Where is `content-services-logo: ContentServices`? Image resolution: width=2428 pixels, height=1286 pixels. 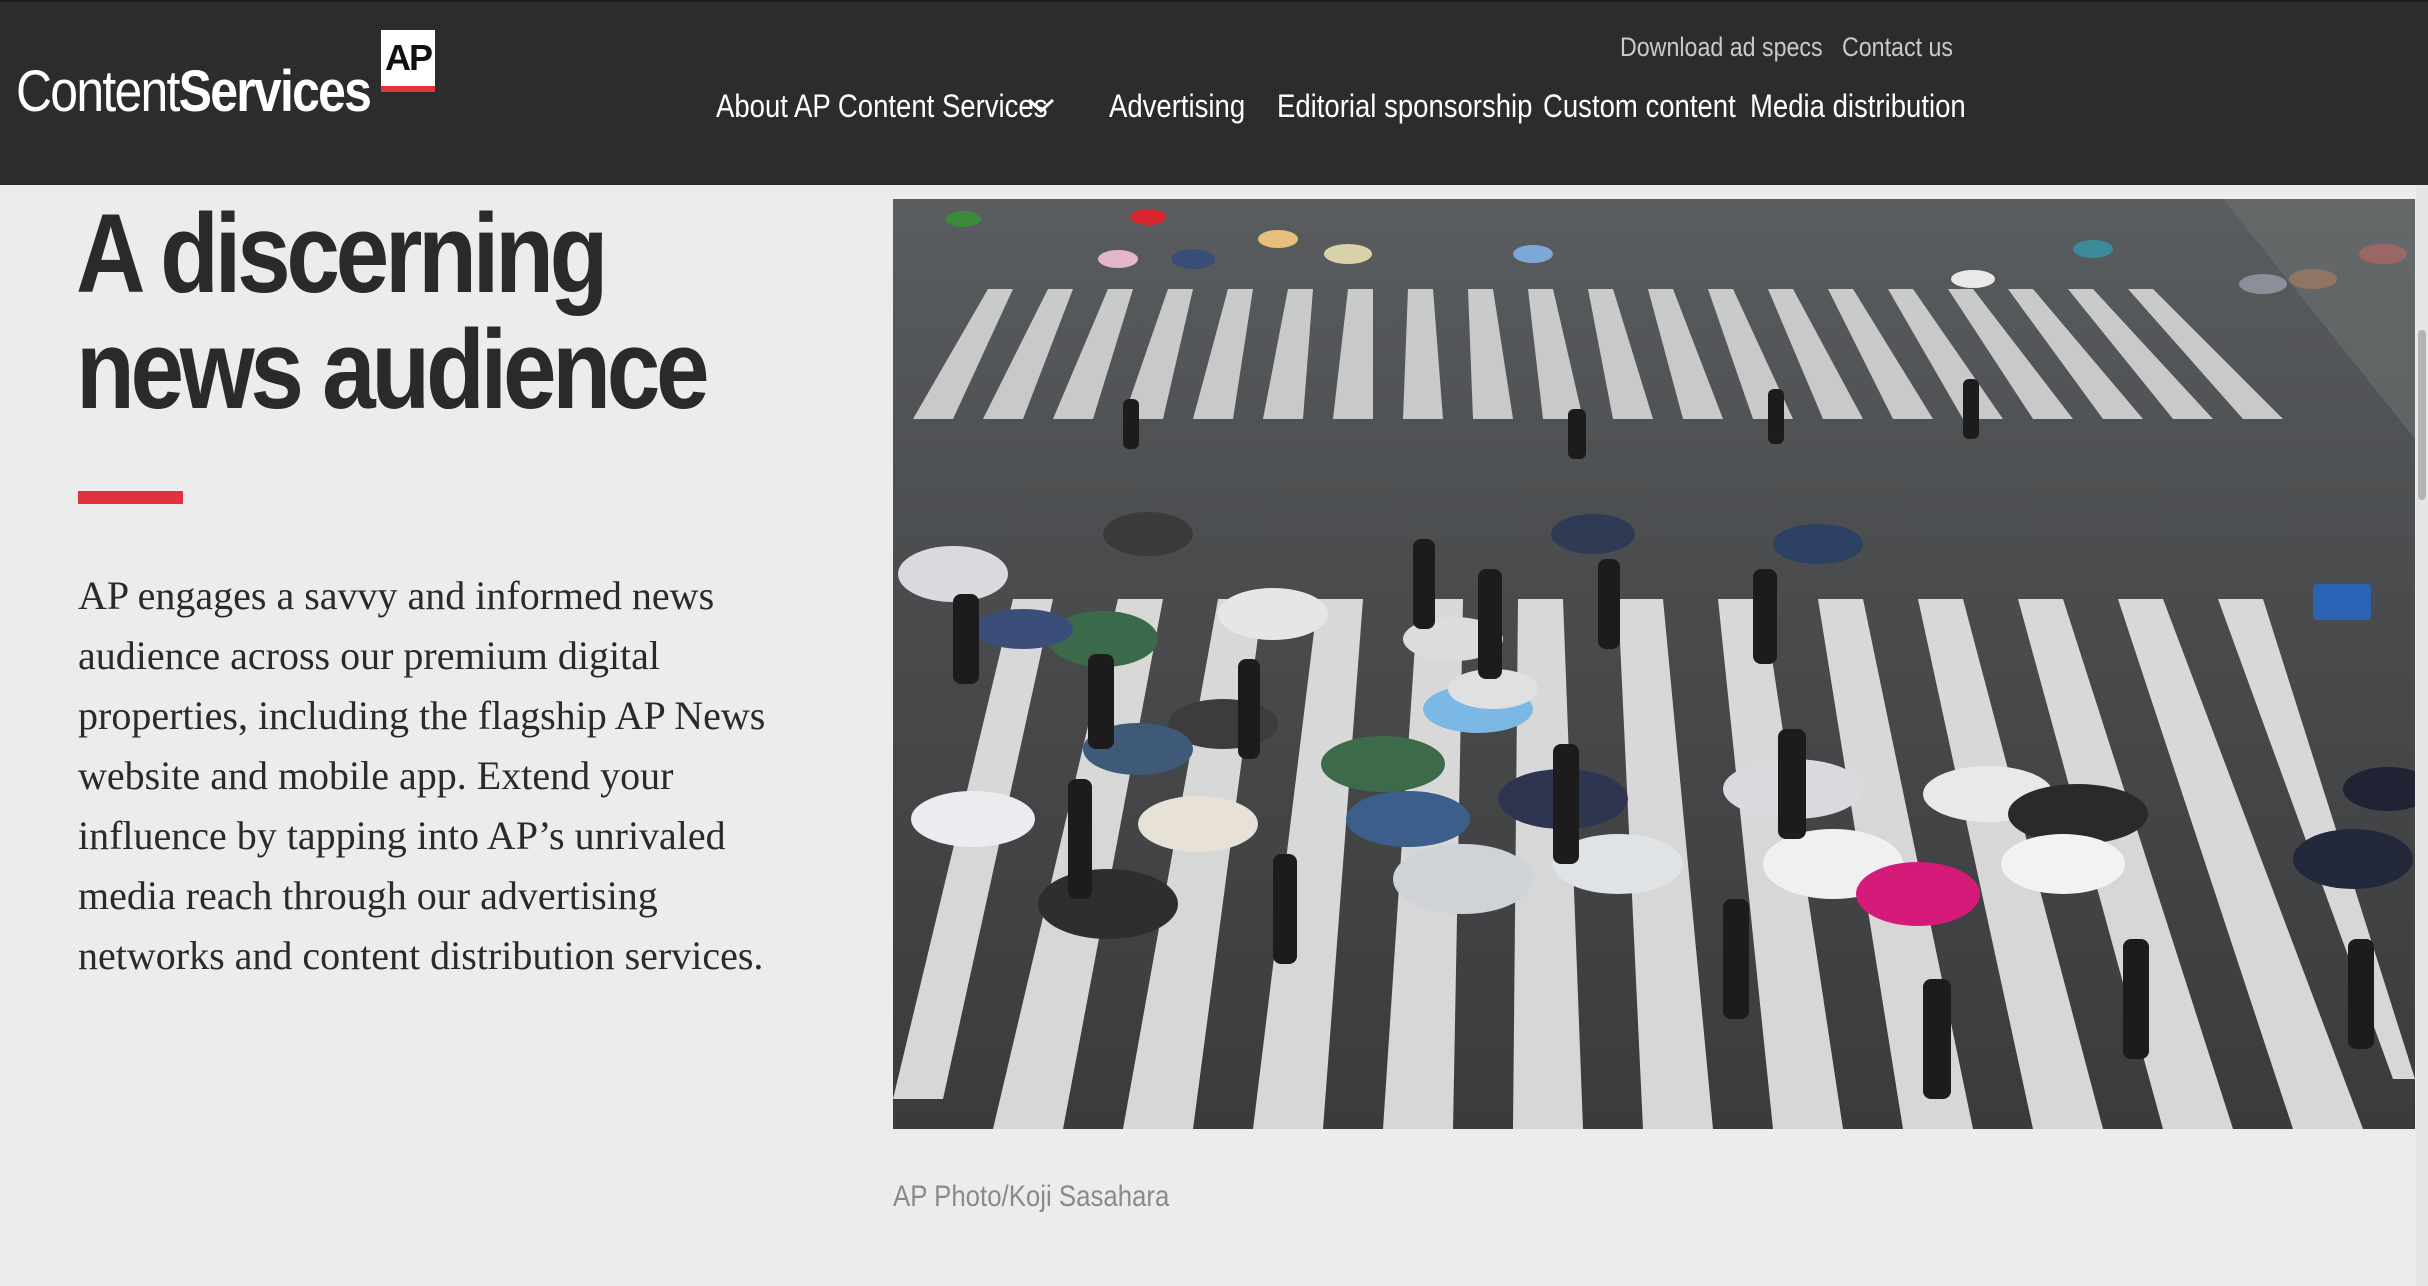
content-services-logo: ContentServices is located at coordinates (194, 91).